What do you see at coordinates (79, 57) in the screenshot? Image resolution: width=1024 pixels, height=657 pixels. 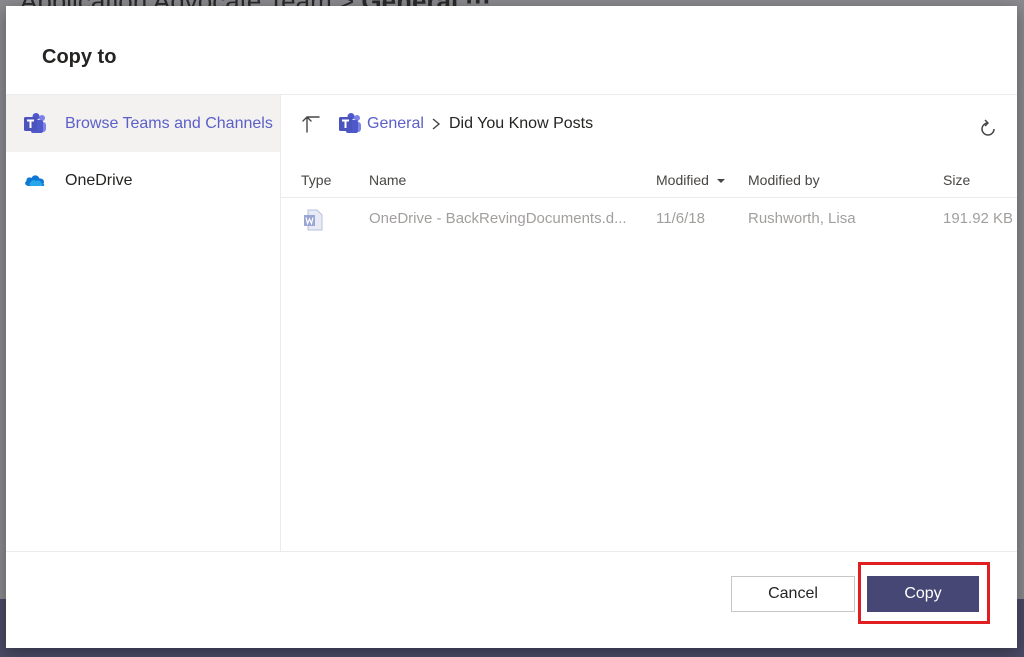 I see `dialog-title: Copy to` at bounding box center [79, 57].